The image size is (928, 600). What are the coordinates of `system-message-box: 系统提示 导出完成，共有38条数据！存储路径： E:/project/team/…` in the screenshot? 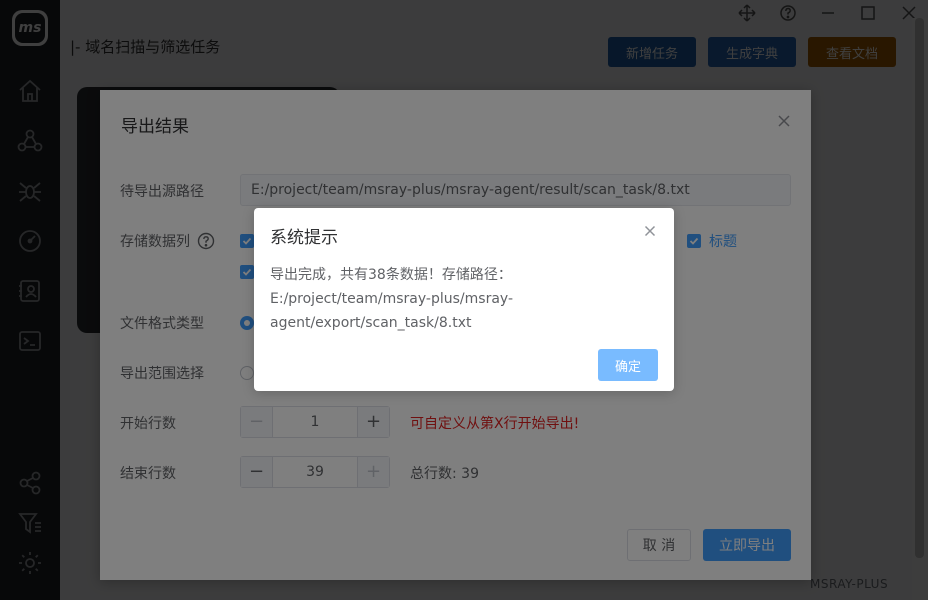 It's located at (464, 299).